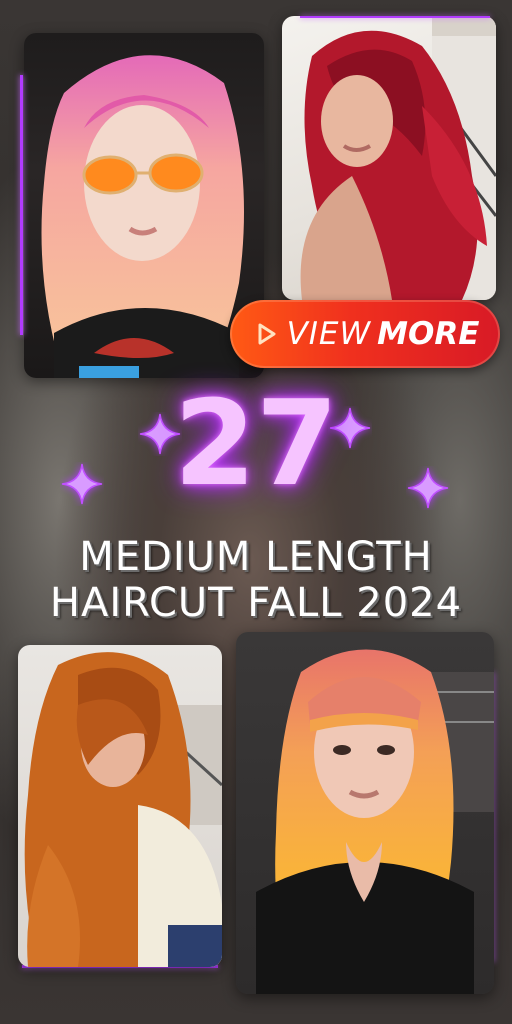 The image size is (512, 1024). Describe the element at coordinates (267, 334) in the screenshot. I see `play-icon` at that location.